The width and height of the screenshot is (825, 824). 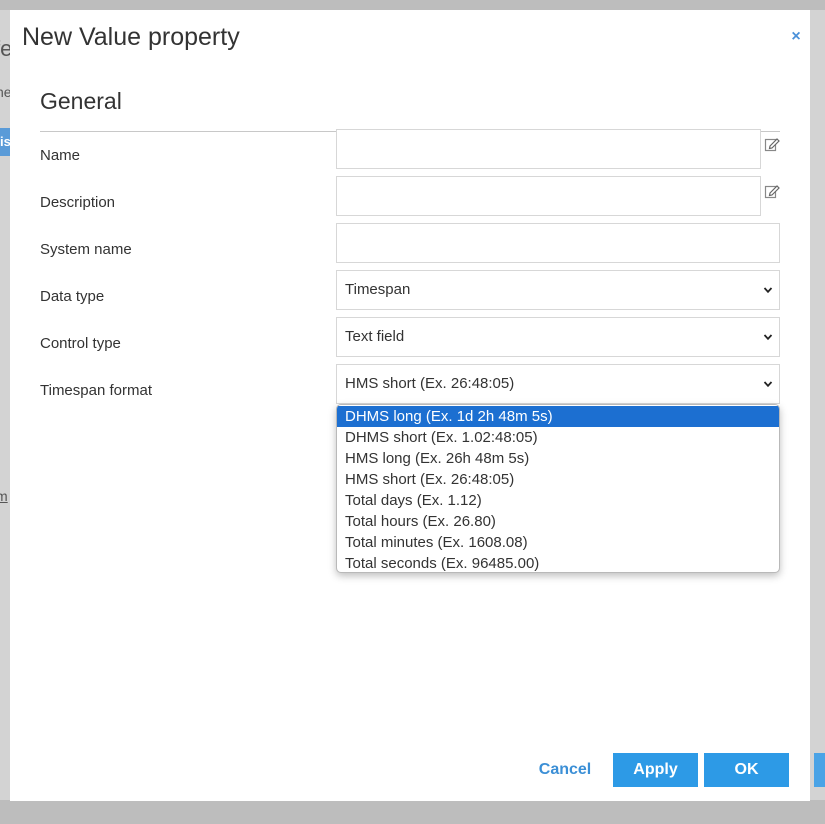 I want to click on background-link-fragment: m, so click(x=4, y=496).